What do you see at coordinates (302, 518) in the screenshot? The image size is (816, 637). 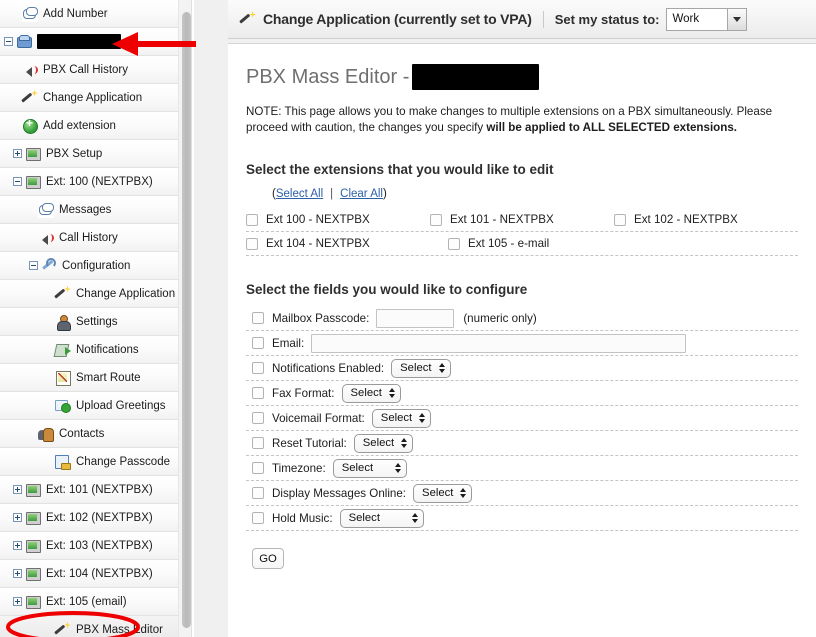 I see `field-label: Hold Music:` at bounding box center [302, 518].